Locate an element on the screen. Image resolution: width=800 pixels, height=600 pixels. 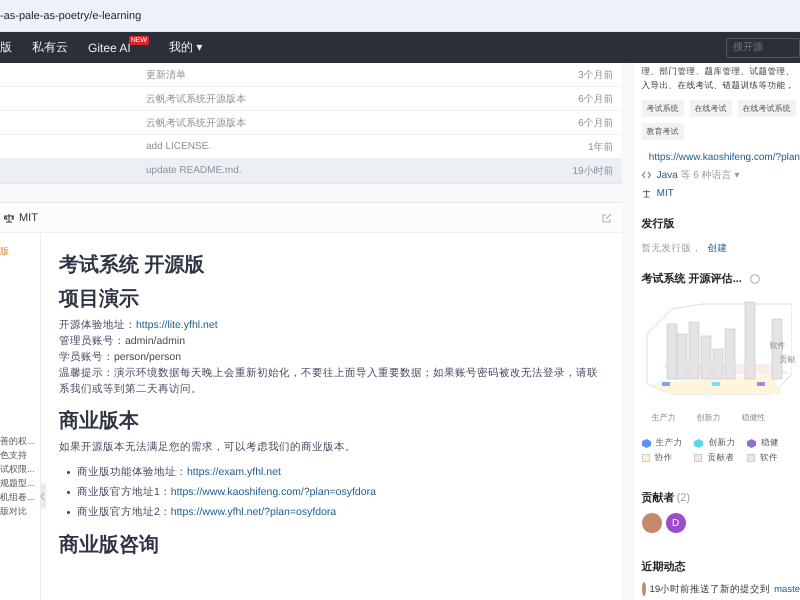
list-text: 商业版功能体验地址： is located at coordinates (131, 472).